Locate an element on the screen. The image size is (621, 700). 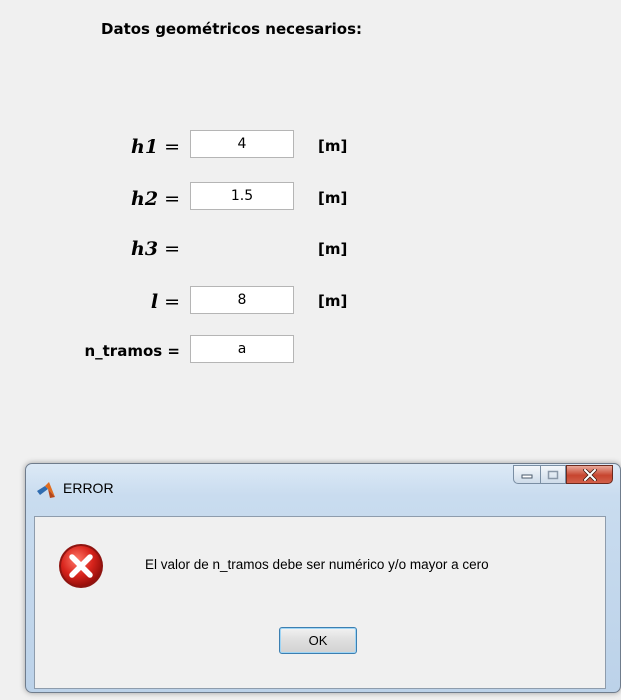
ok-button: OK is located at coordinates (318, 640).